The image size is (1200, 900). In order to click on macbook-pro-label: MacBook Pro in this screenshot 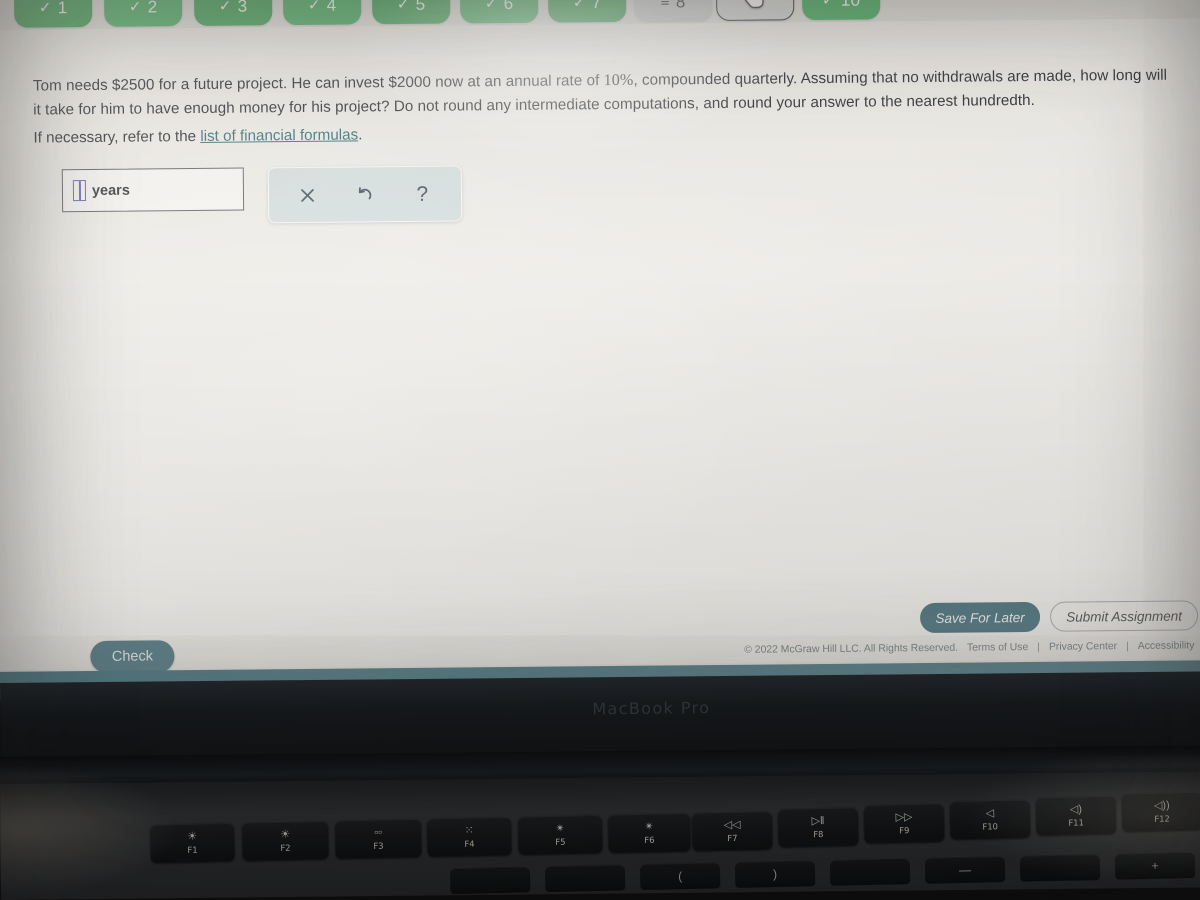, I will do `click(651, 708)`.